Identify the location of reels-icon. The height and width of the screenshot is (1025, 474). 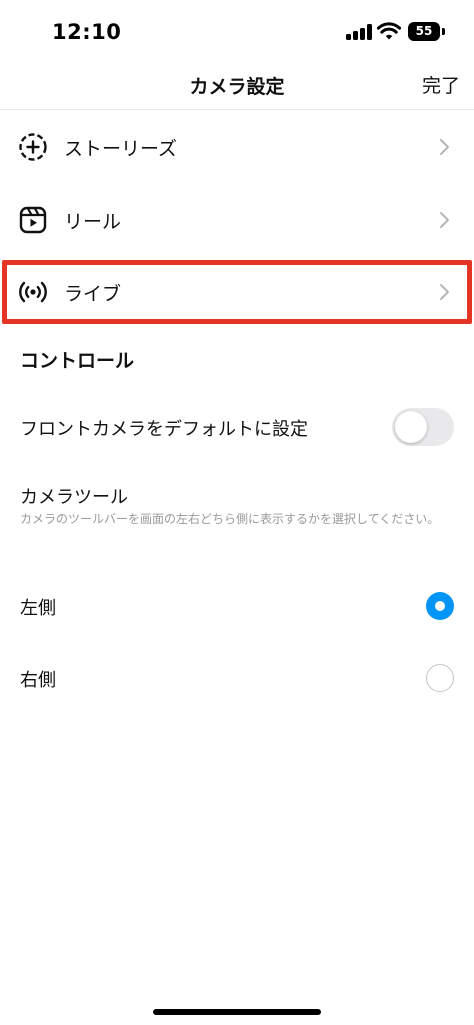
(33, 220).